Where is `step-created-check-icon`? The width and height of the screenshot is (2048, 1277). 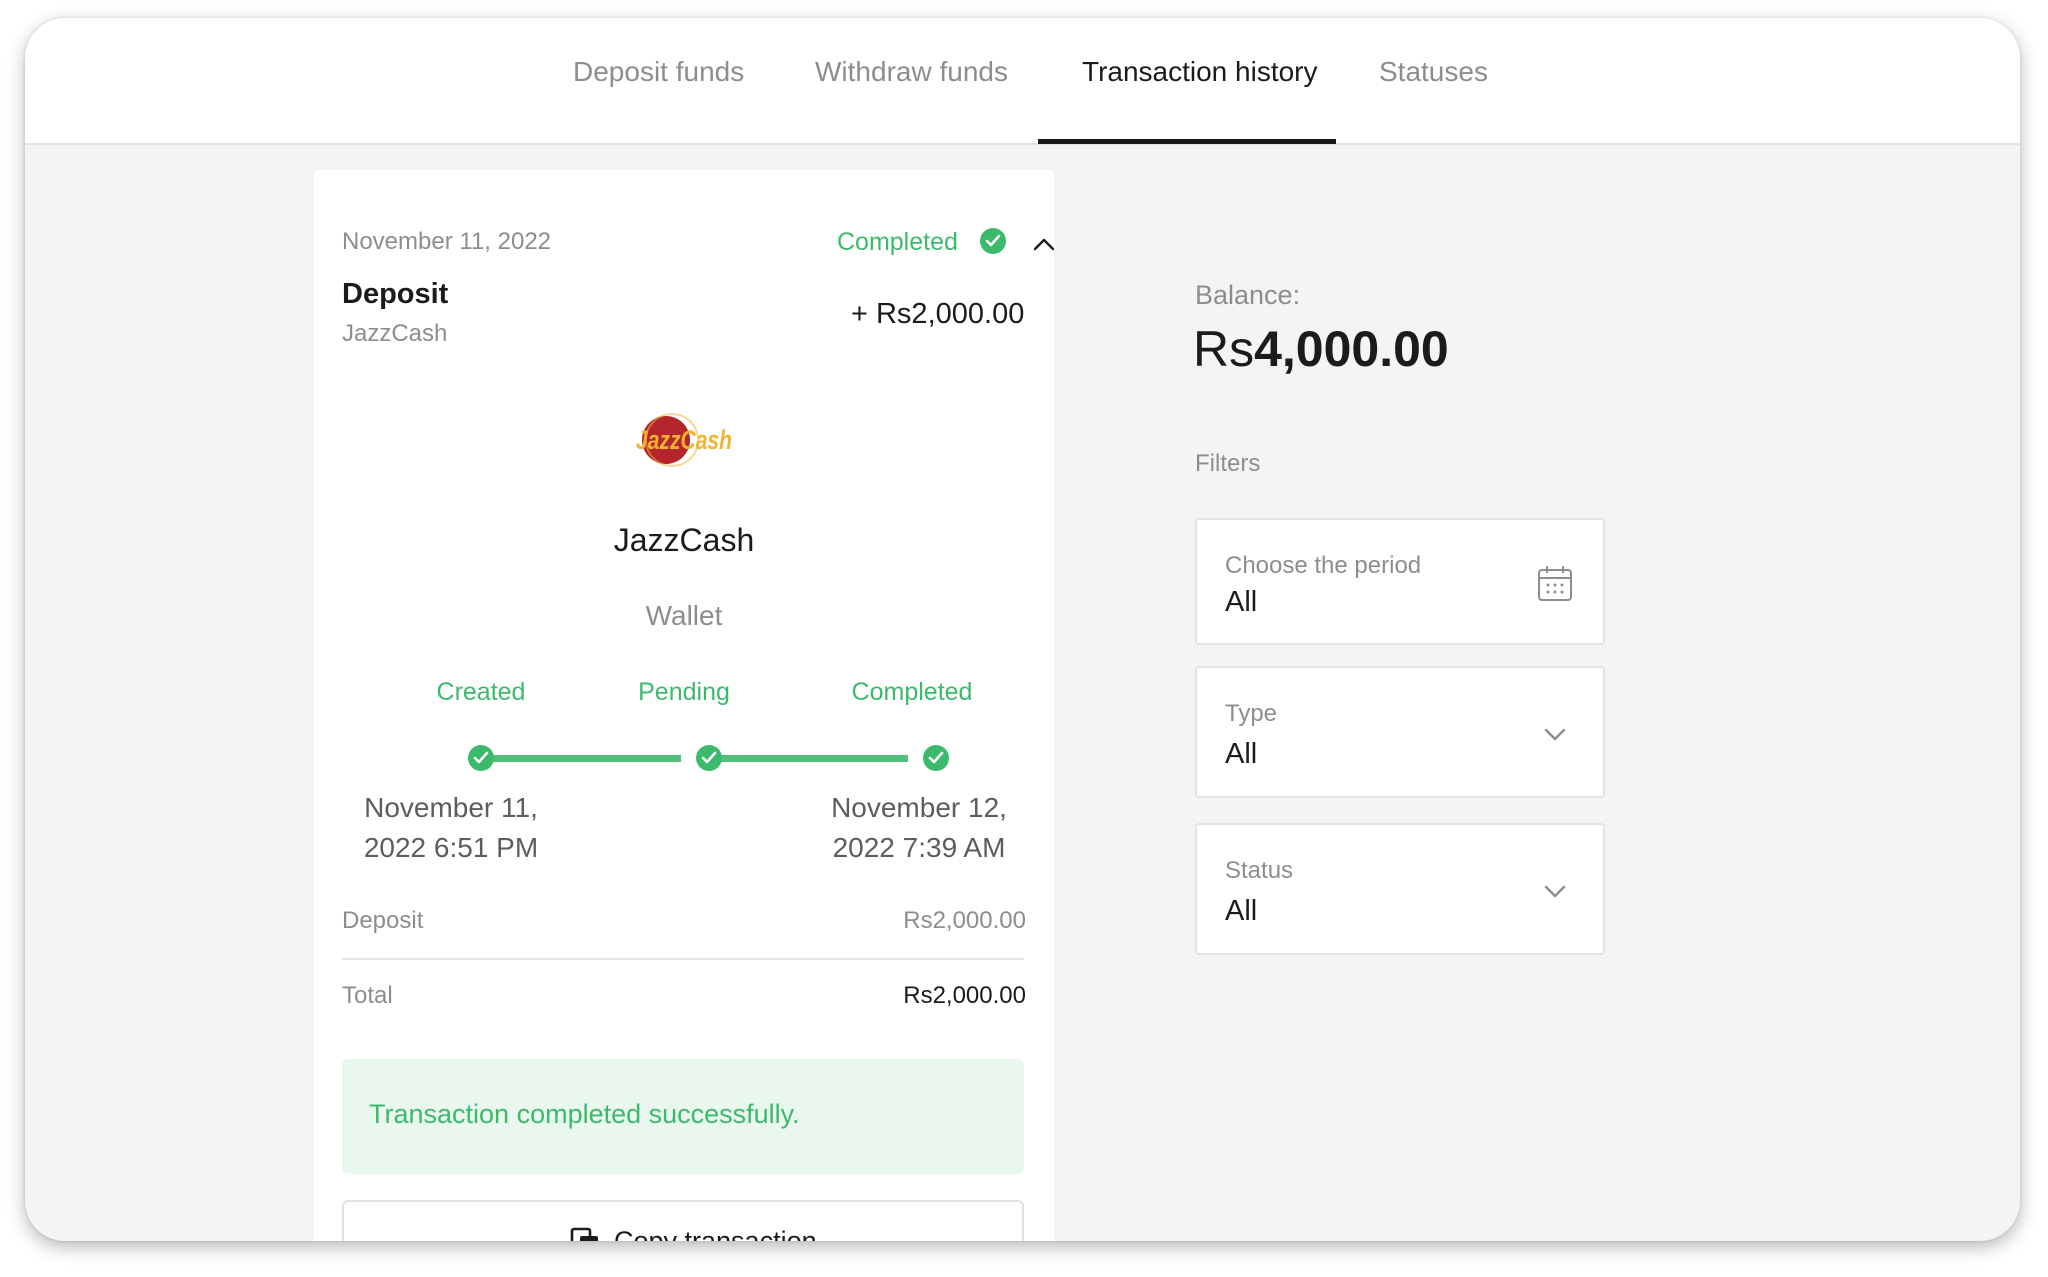 step-created-check-icon is located at coordinates (481, 758).